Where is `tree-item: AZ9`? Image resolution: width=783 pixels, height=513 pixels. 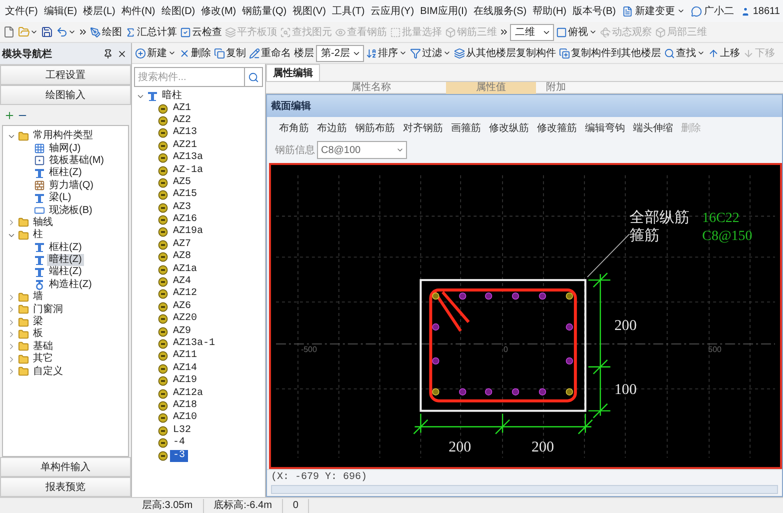
tree-item: AZ9 is located at coordinates (182, 332).